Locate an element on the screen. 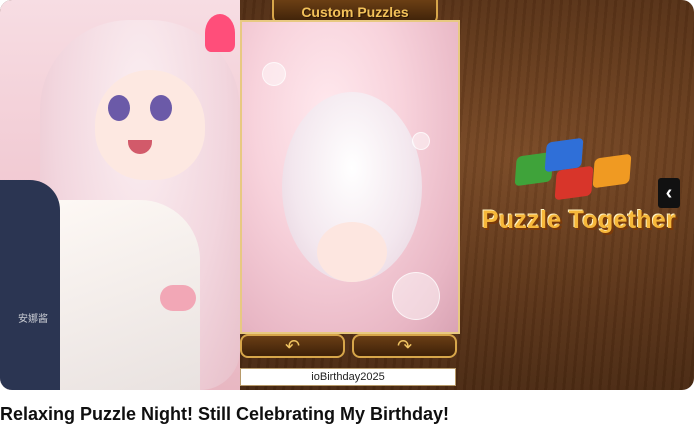  character-eye-left is located at coordinates (119, 108).